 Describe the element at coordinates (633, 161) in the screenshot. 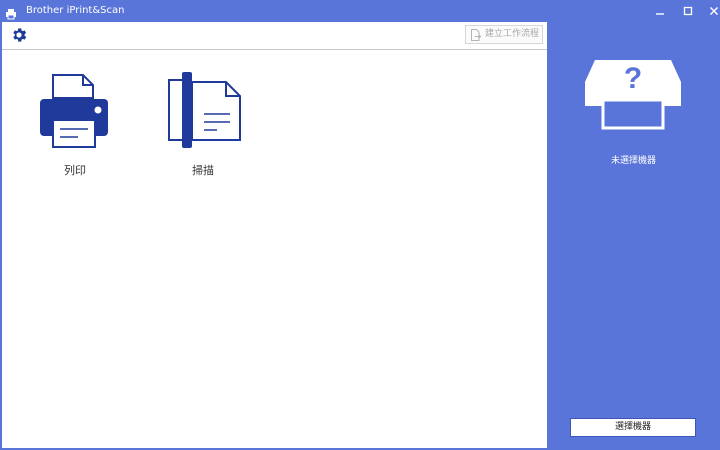

I see `no-device-selected-text: 未選擇機器` at that location.